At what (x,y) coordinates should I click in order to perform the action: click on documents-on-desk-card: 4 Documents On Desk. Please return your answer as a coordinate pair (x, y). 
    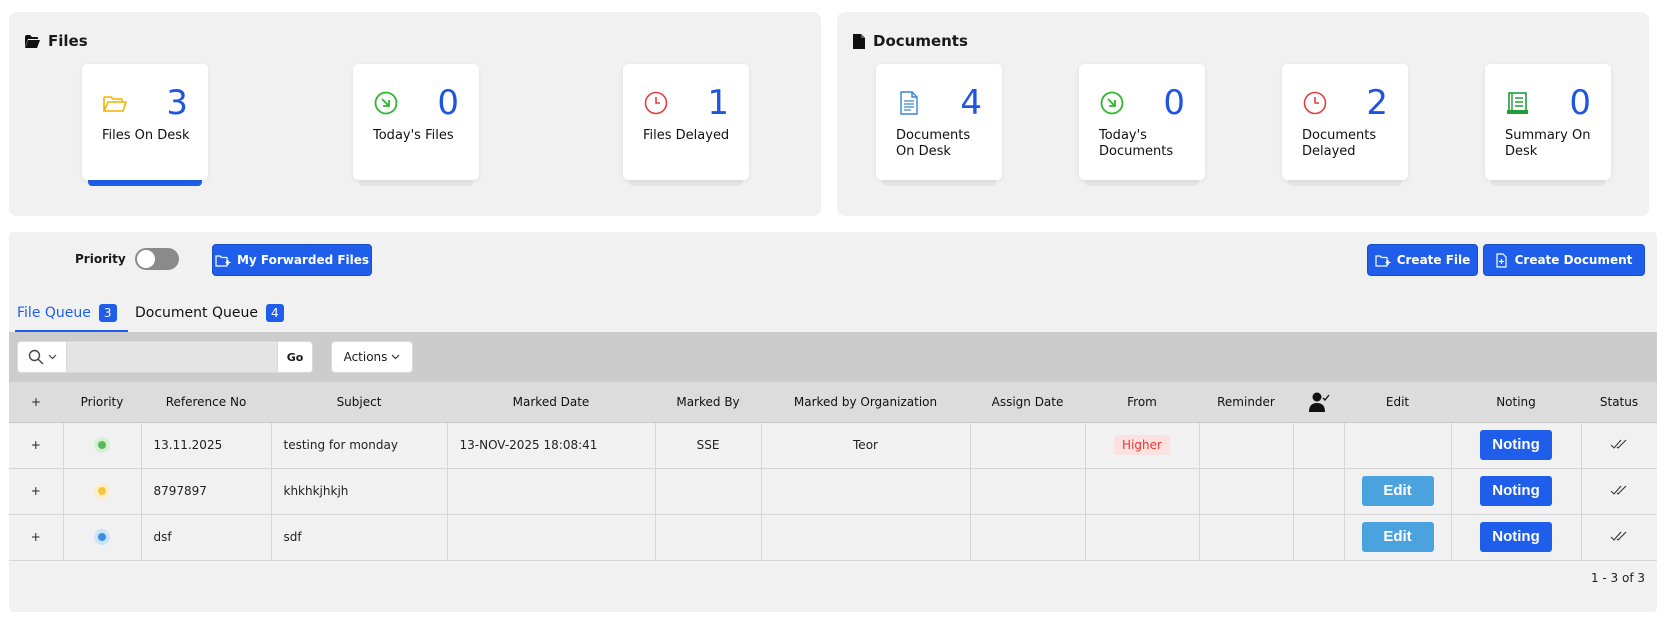
    Looking at the image, I should click on (939, 129).